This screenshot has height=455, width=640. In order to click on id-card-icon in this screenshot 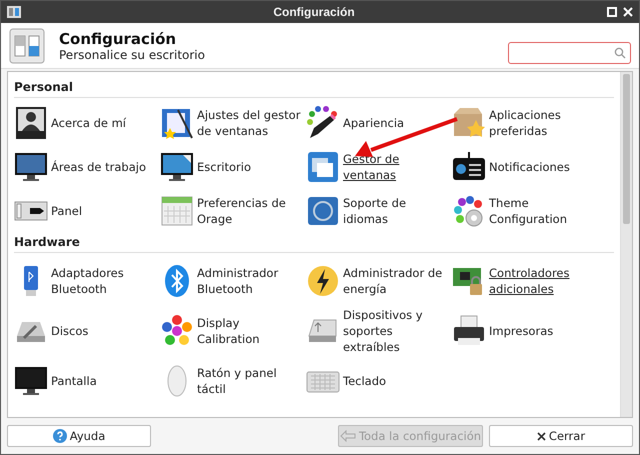, I will do `click(31, 123)`.